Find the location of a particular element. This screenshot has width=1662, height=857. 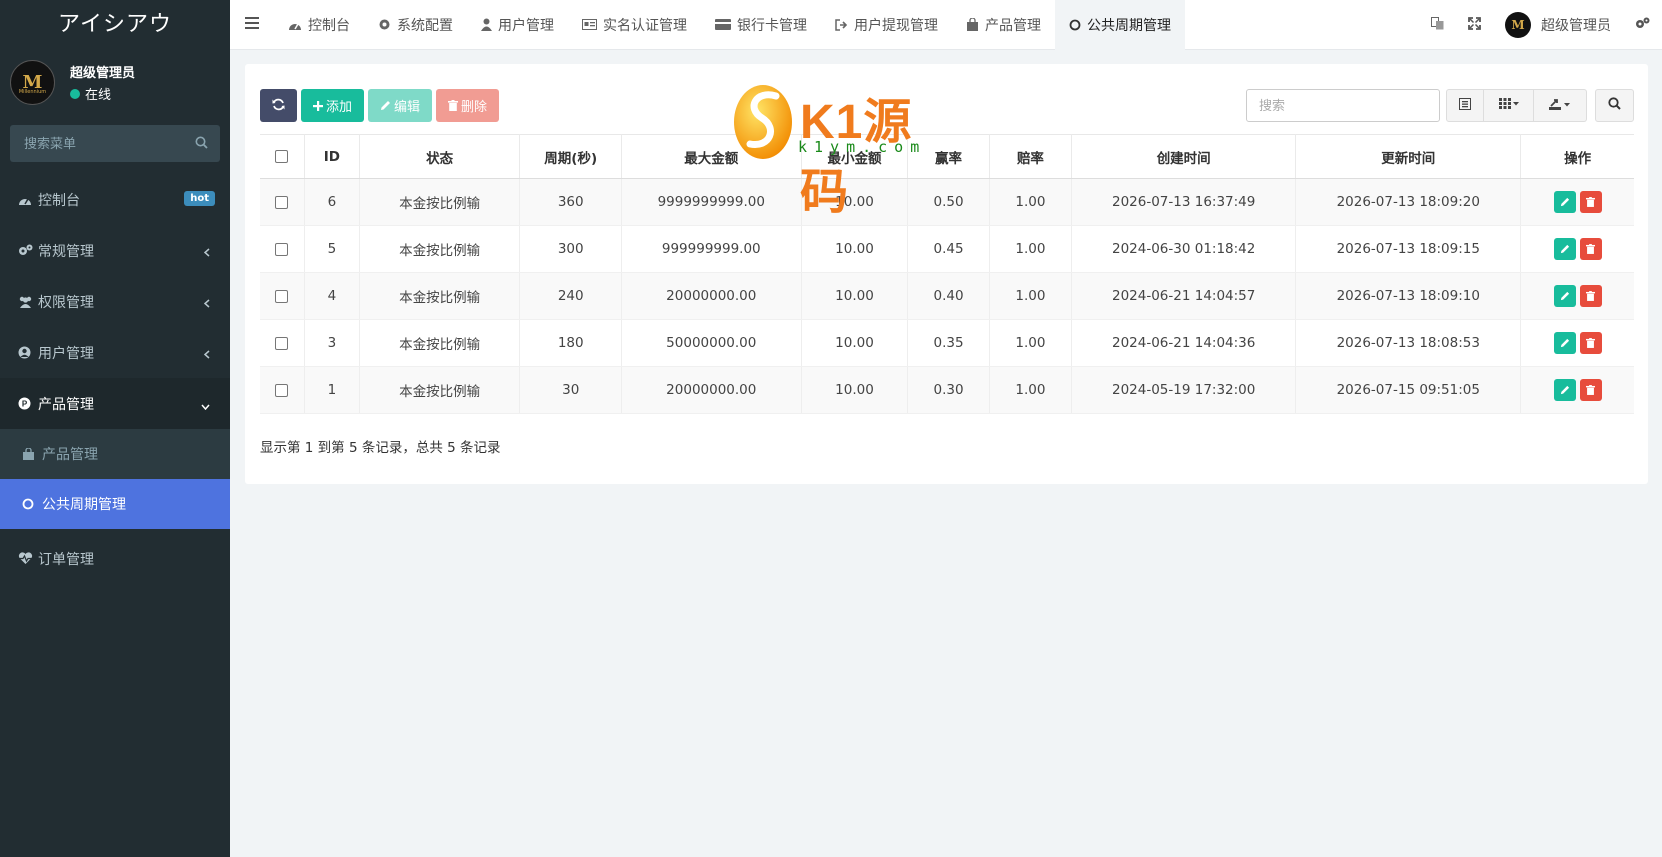

sidebar-item-permission: 权限管理 is located at coordinates (115, 301).